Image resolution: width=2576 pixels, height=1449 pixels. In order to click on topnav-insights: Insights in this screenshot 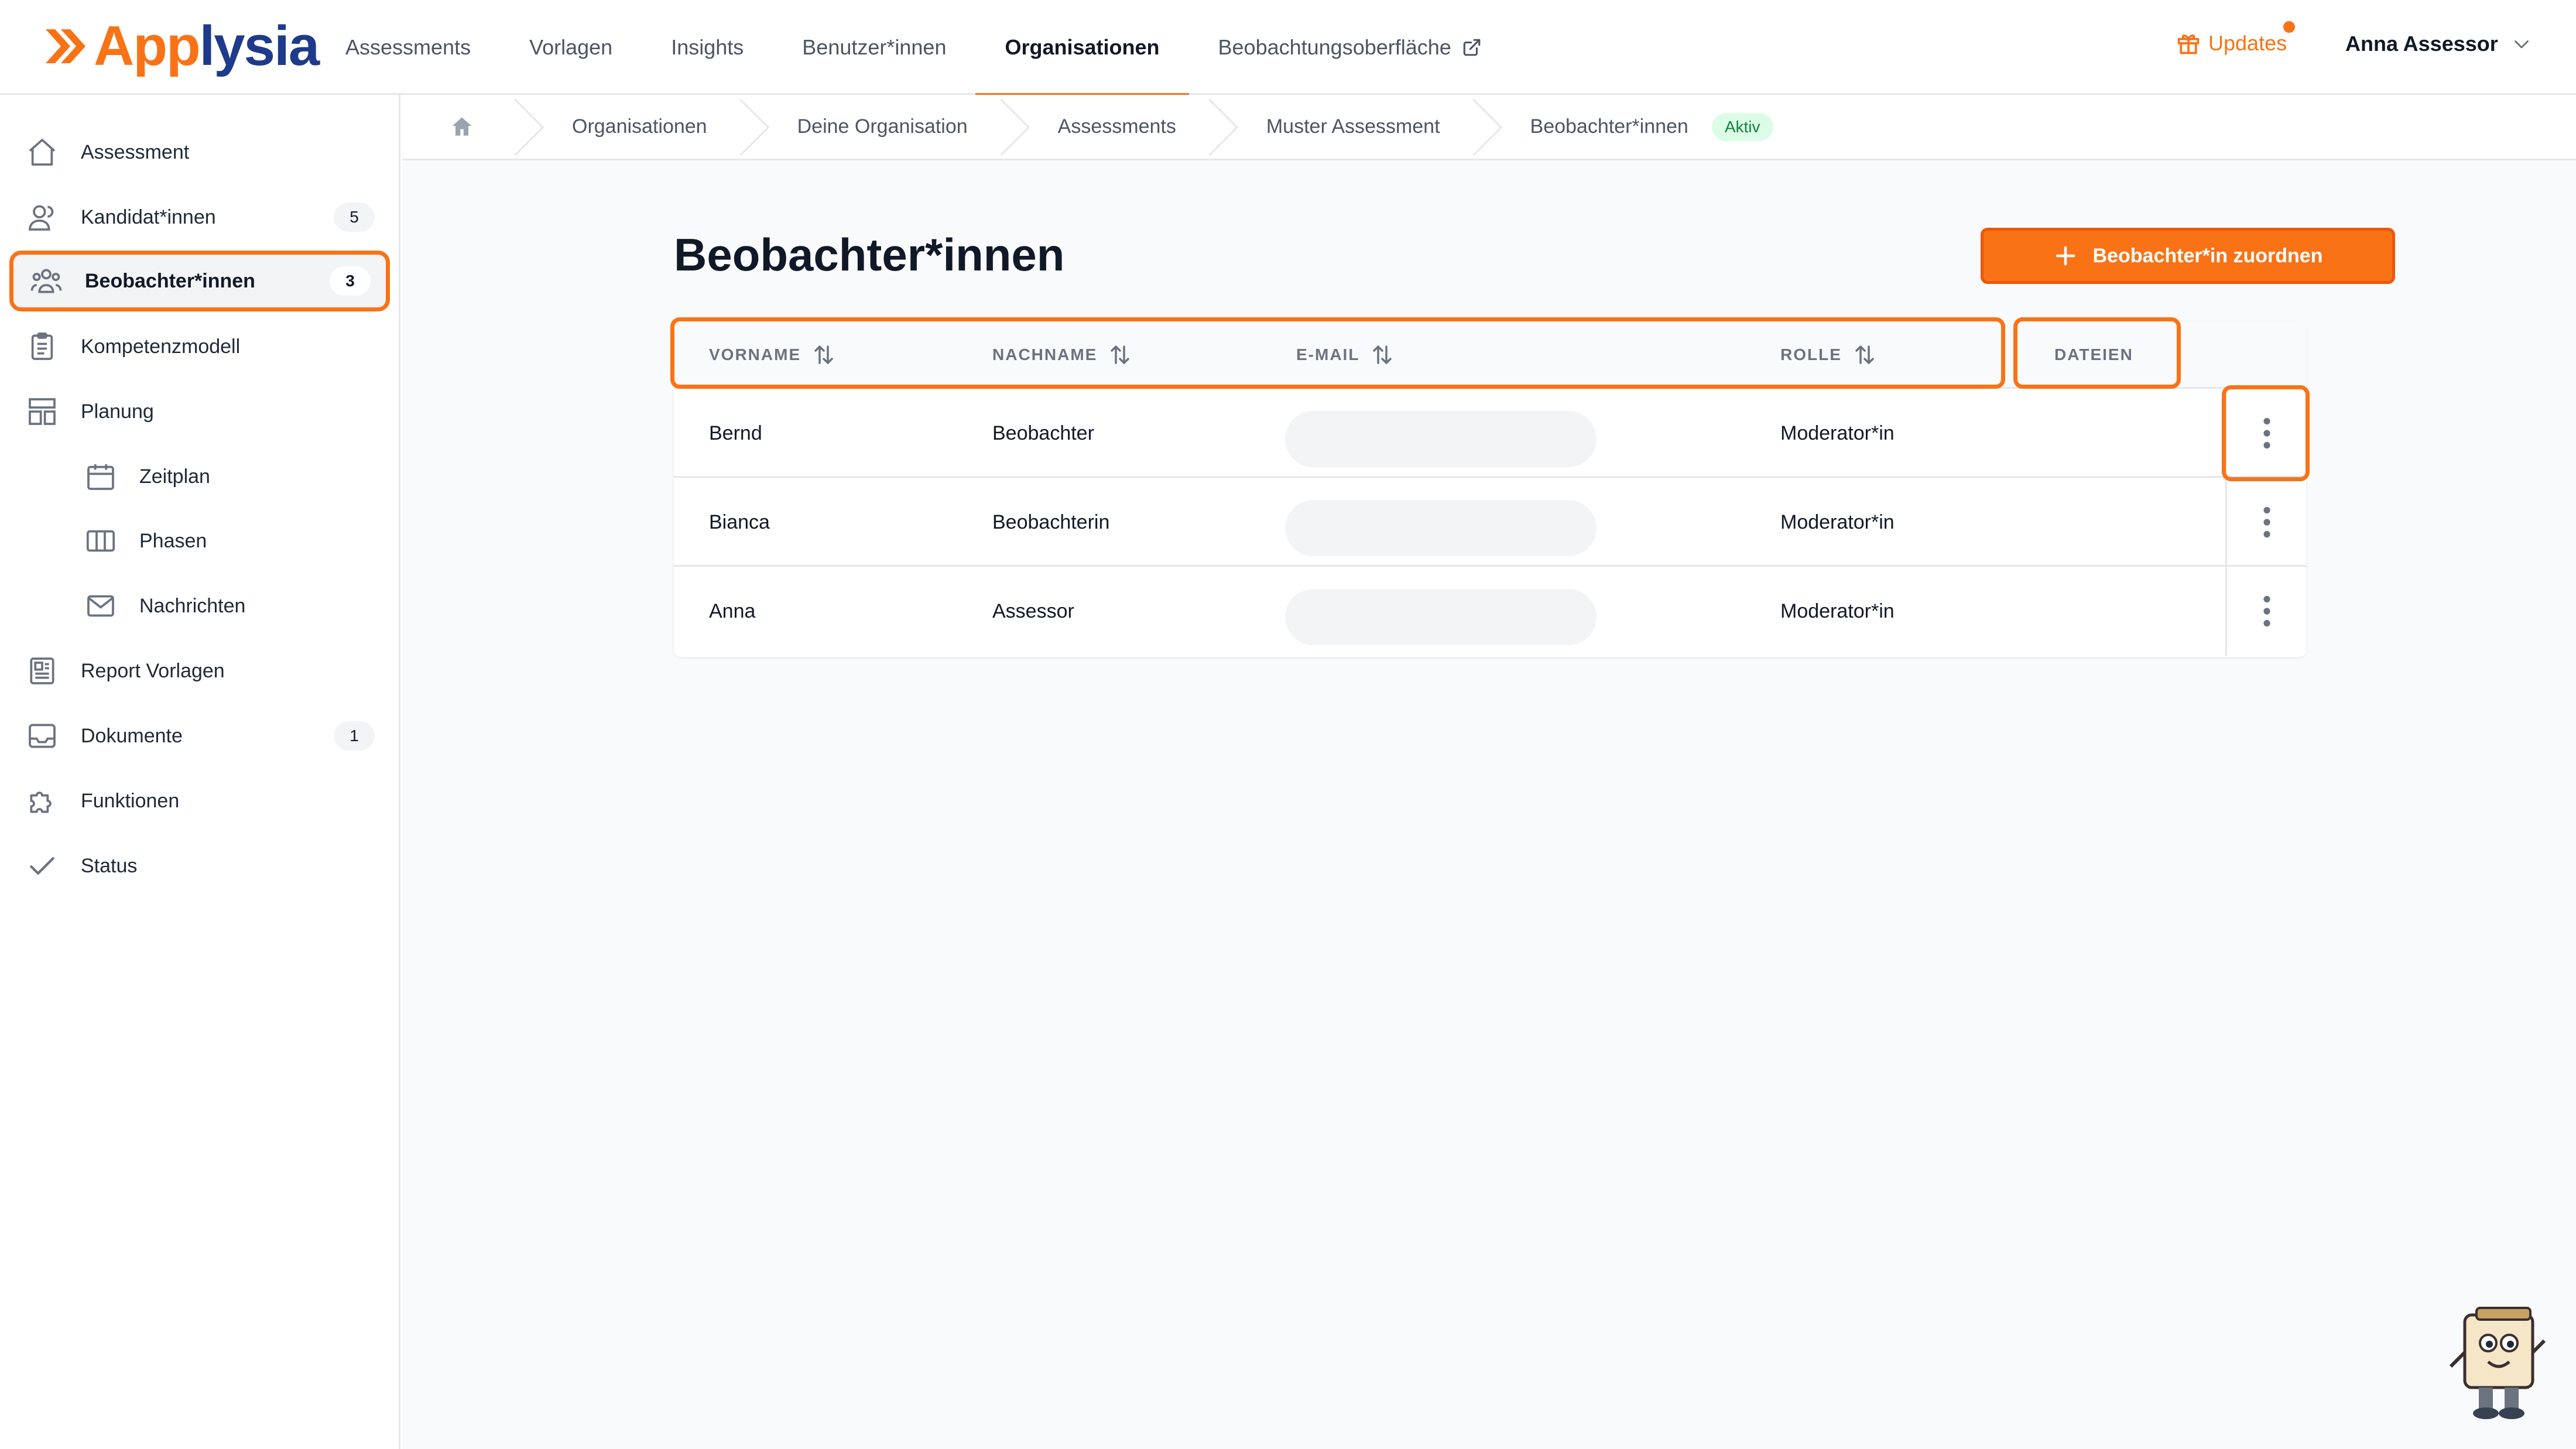, I will do `click(707, 47)`.